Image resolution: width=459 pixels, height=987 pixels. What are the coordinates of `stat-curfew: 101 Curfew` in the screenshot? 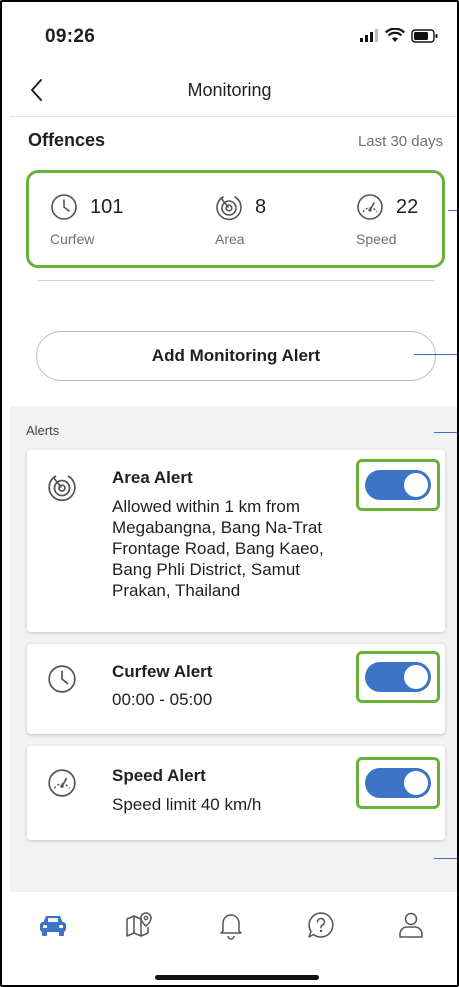 It's located at (86, 220).